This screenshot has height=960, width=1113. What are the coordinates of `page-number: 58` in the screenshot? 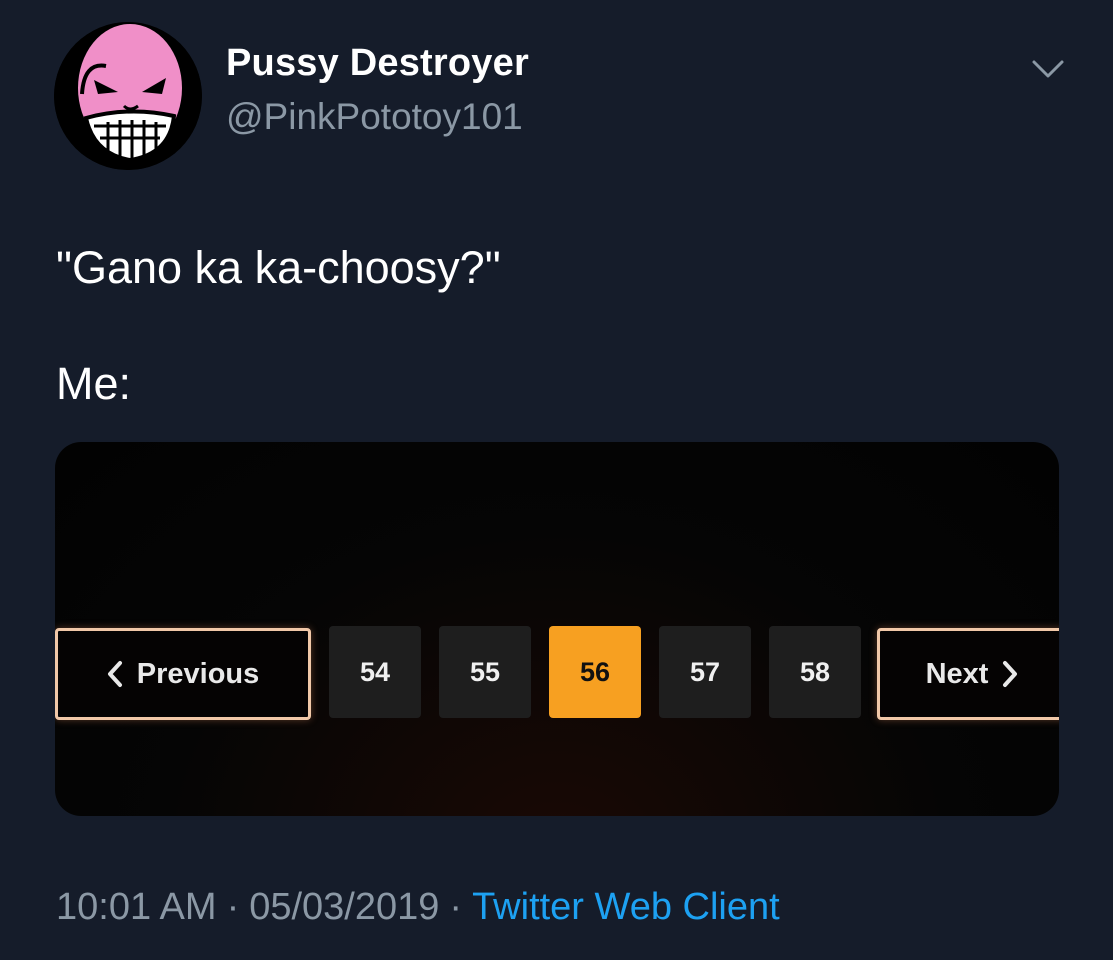 It's located at (815, 672).